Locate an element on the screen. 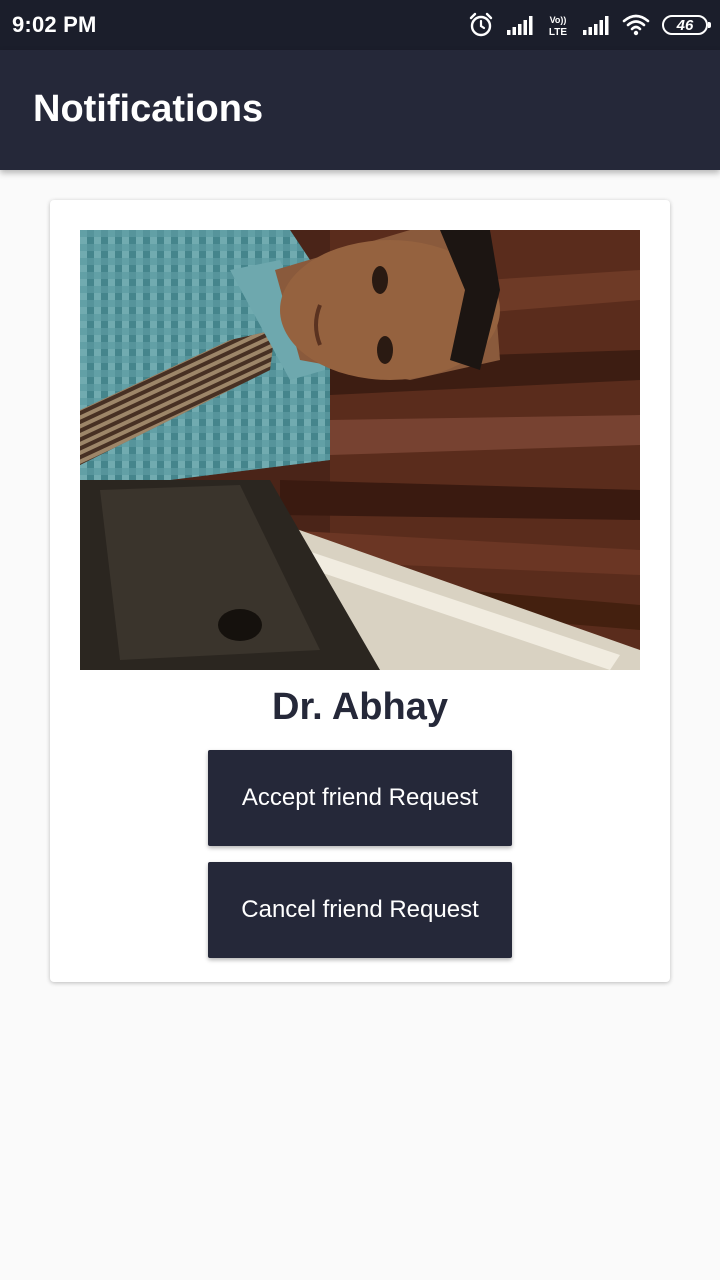 This screenshot has height=1280, width=720. page-title: Notifications is located at coordinates (148, 109).